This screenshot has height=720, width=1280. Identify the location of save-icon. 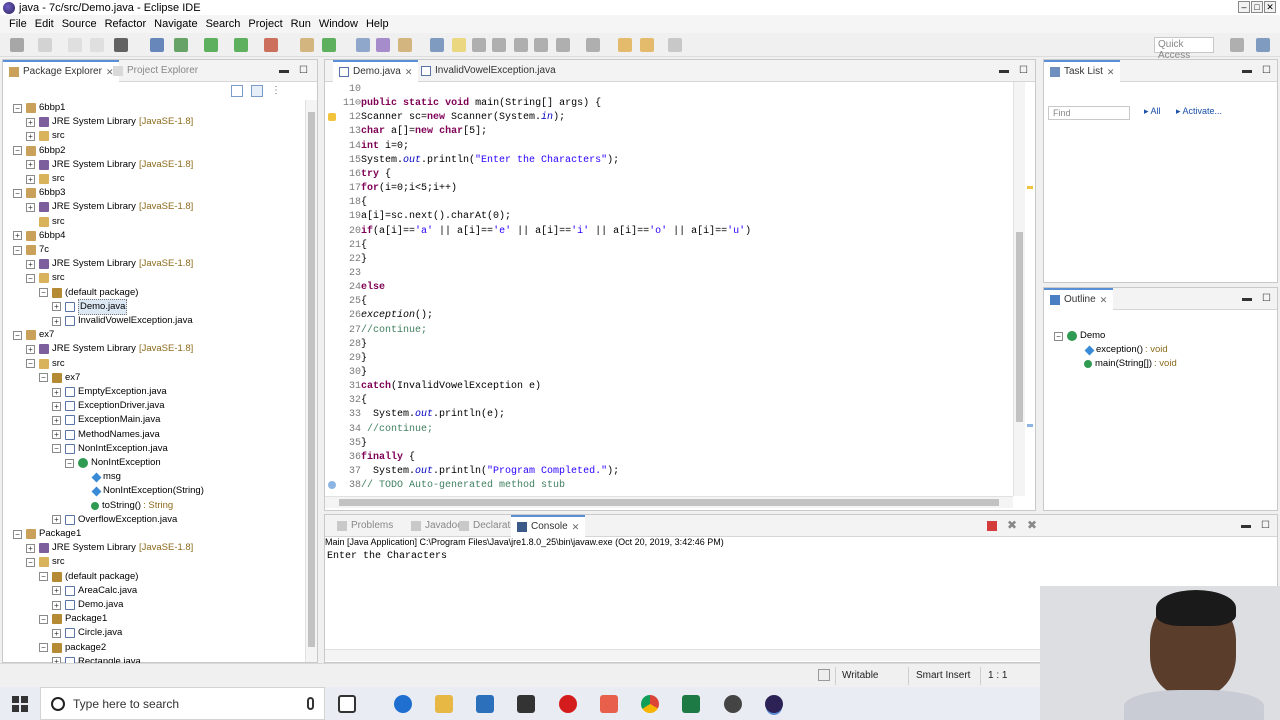
(45, 45).